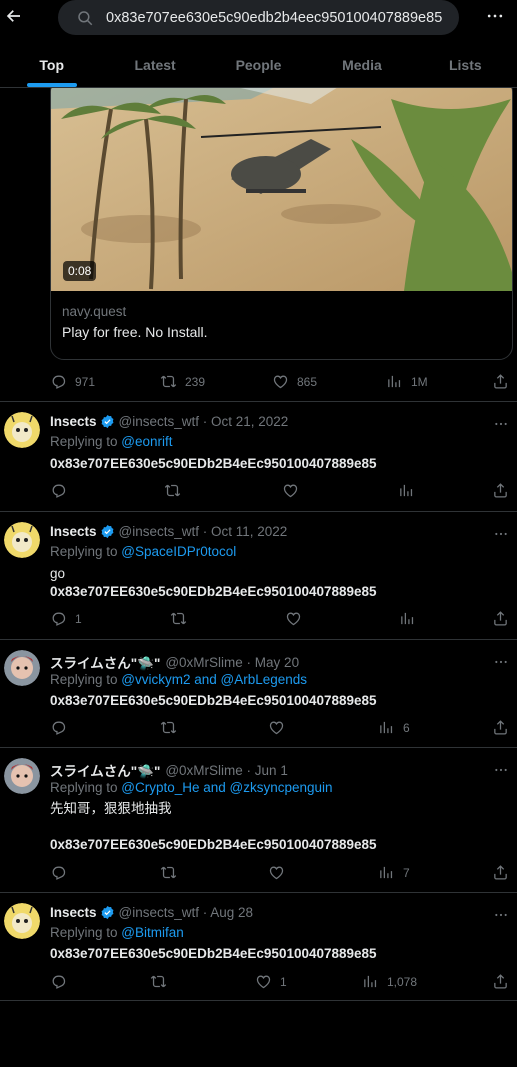 The width and height of the screenshot is (517, 1067). I want to click on tweet-actions: 1, so click(280, 620).